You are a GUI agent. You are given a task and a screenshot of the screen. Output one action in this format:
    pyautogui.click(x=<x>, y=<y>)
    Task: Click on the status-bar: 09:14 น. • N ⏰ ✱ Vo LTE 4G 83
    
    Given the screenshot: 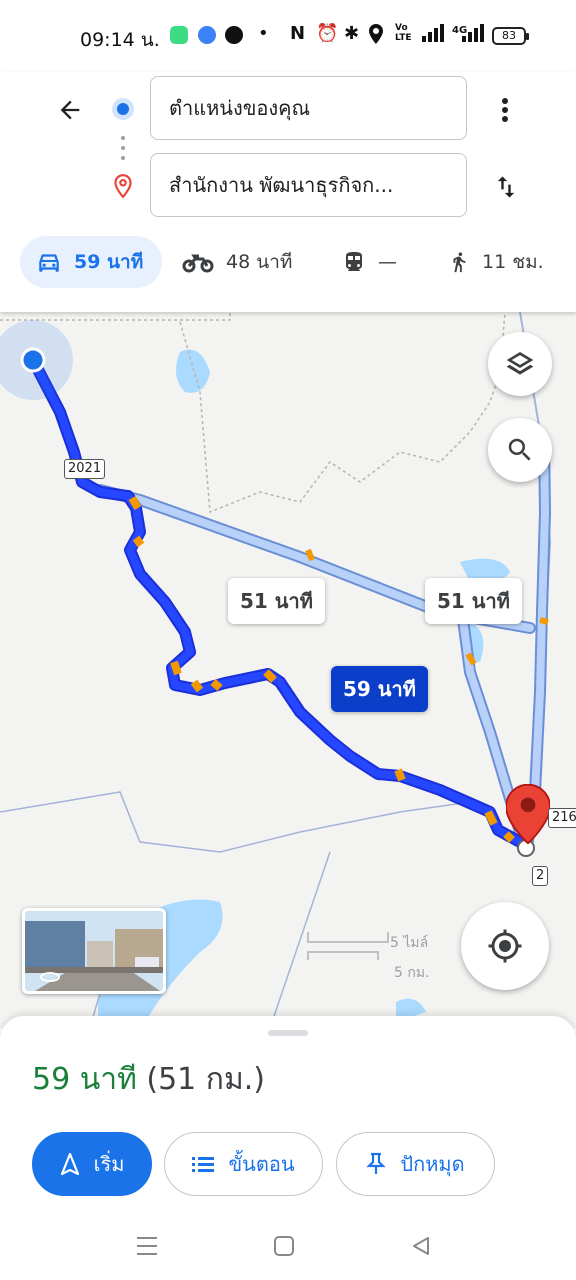 What is the action you would take?
    pyautogui.click(x=288, y=36)
    